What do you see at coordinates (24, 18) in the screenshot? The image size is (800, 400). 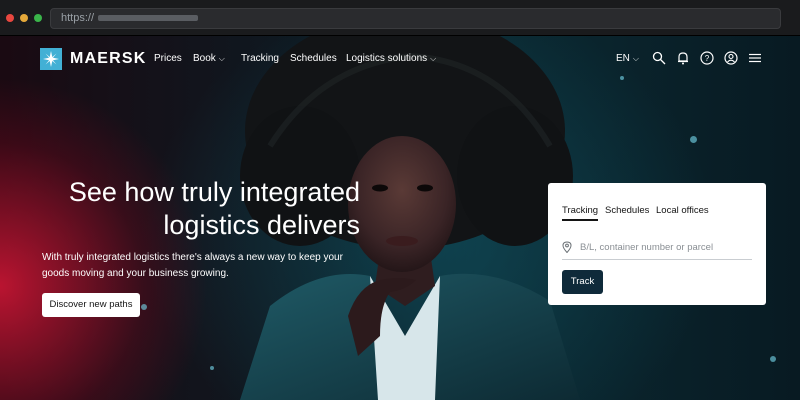 I see `minimize-window-button` at bounding box center [24, 18].